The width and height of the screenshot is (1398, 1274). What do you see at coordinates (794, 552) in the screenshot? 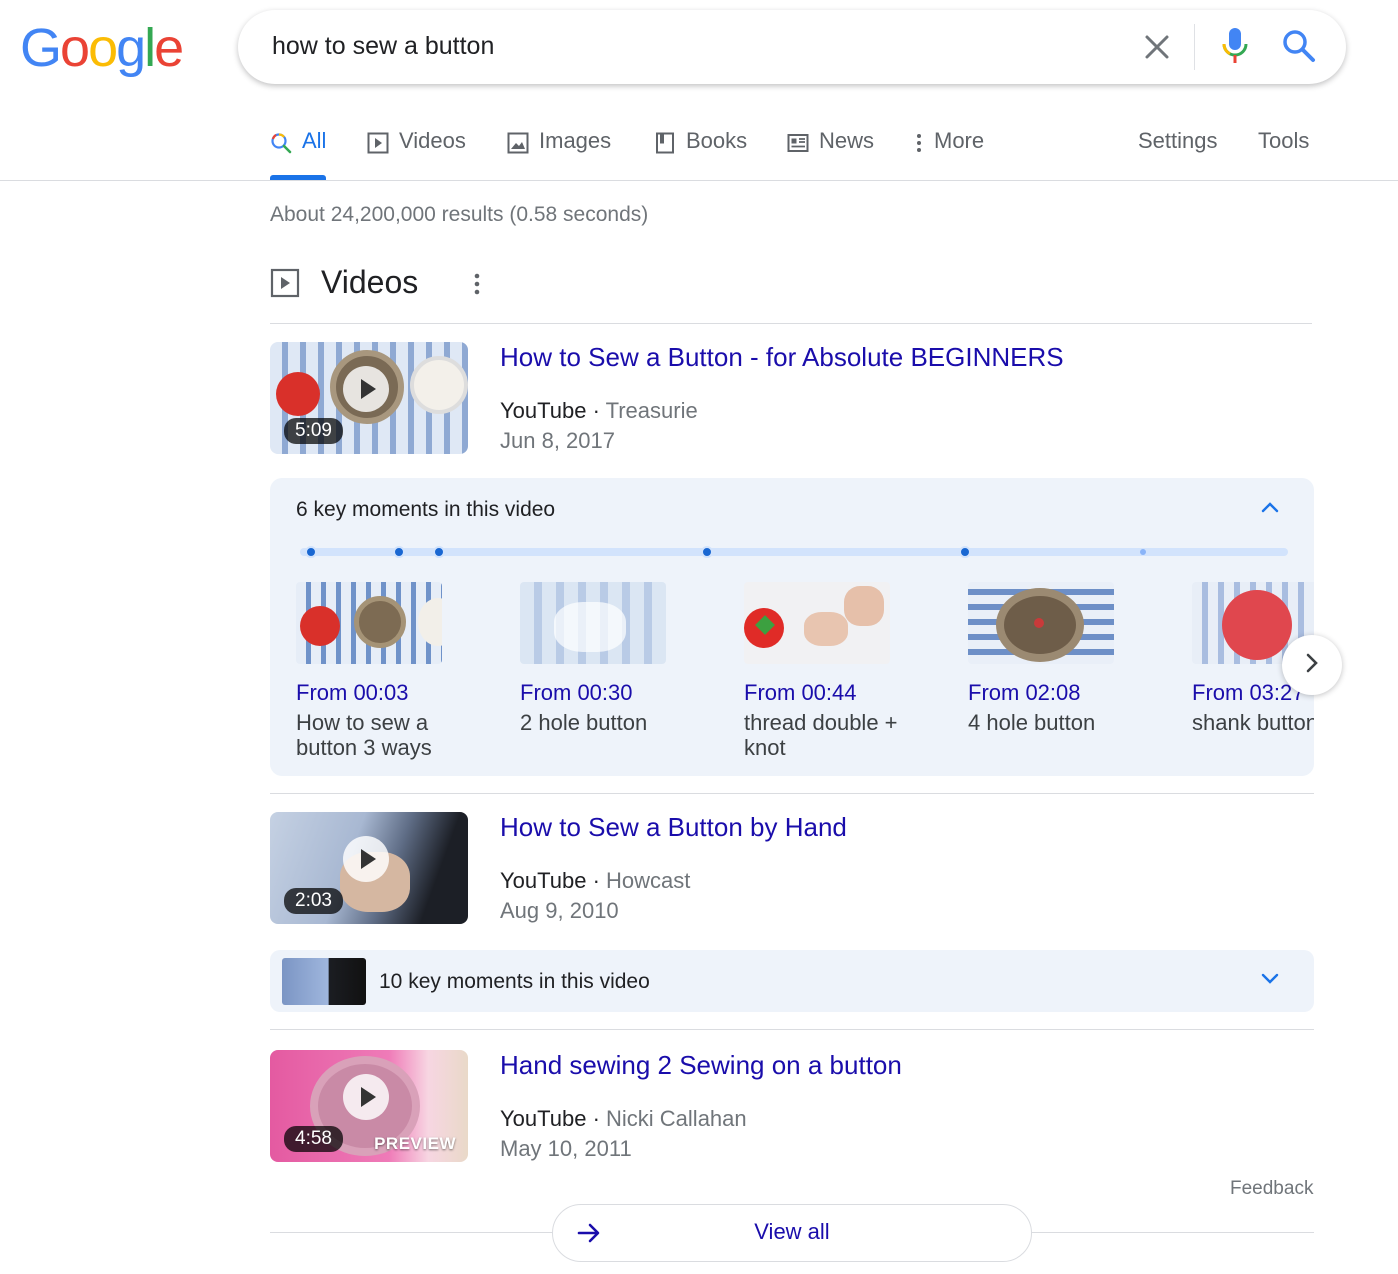
I see `key-moments-timeline` at bounding box center [794, 552].